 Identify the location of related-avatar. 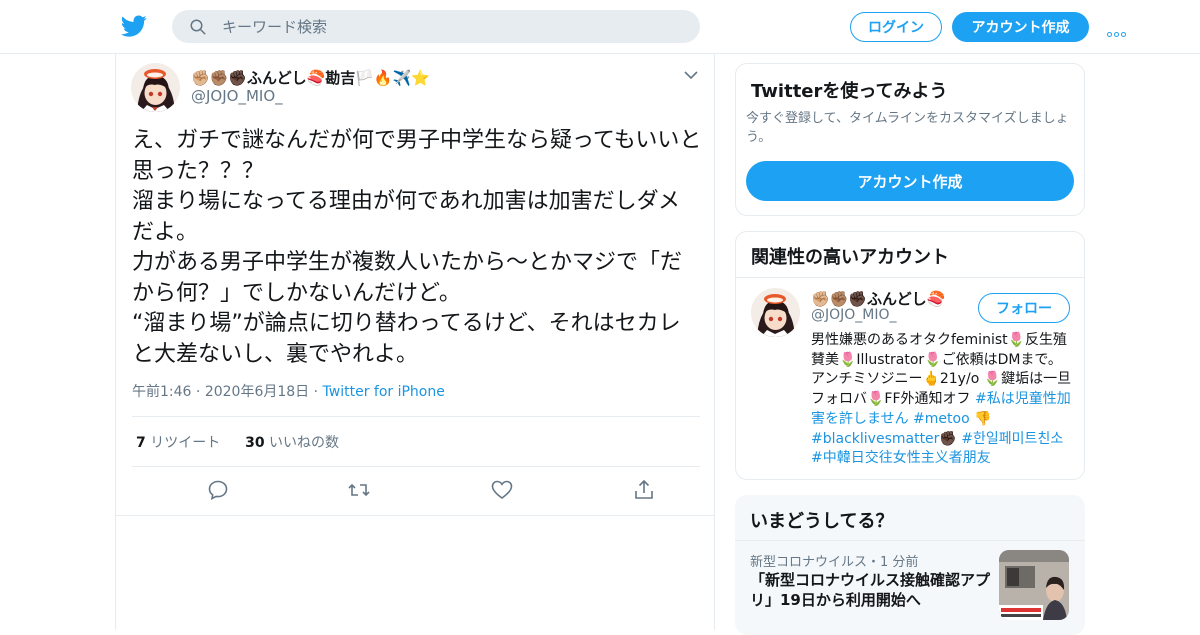
(775, 312).